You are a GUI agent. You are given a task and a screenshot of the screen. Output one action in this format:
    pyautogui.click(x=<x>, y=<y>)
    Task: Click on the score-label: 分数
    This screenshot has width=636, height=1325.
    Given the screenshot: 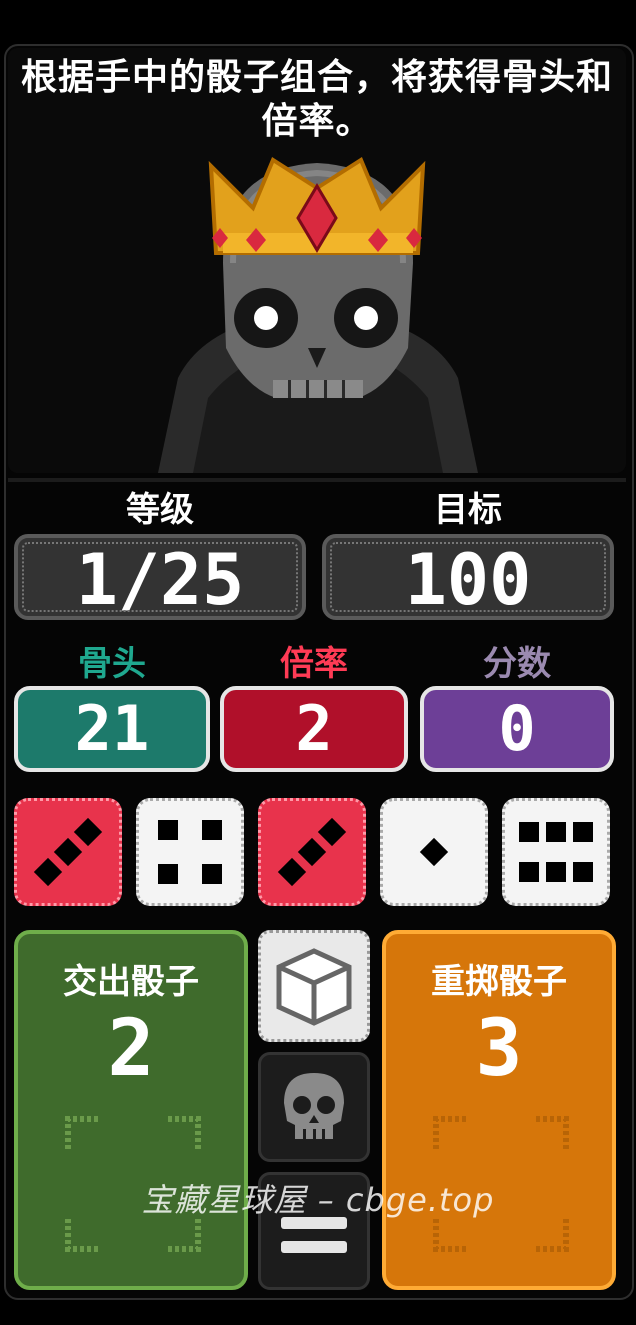 What is the action you would take?
    pyautogui.click(x=517, y=664)
    